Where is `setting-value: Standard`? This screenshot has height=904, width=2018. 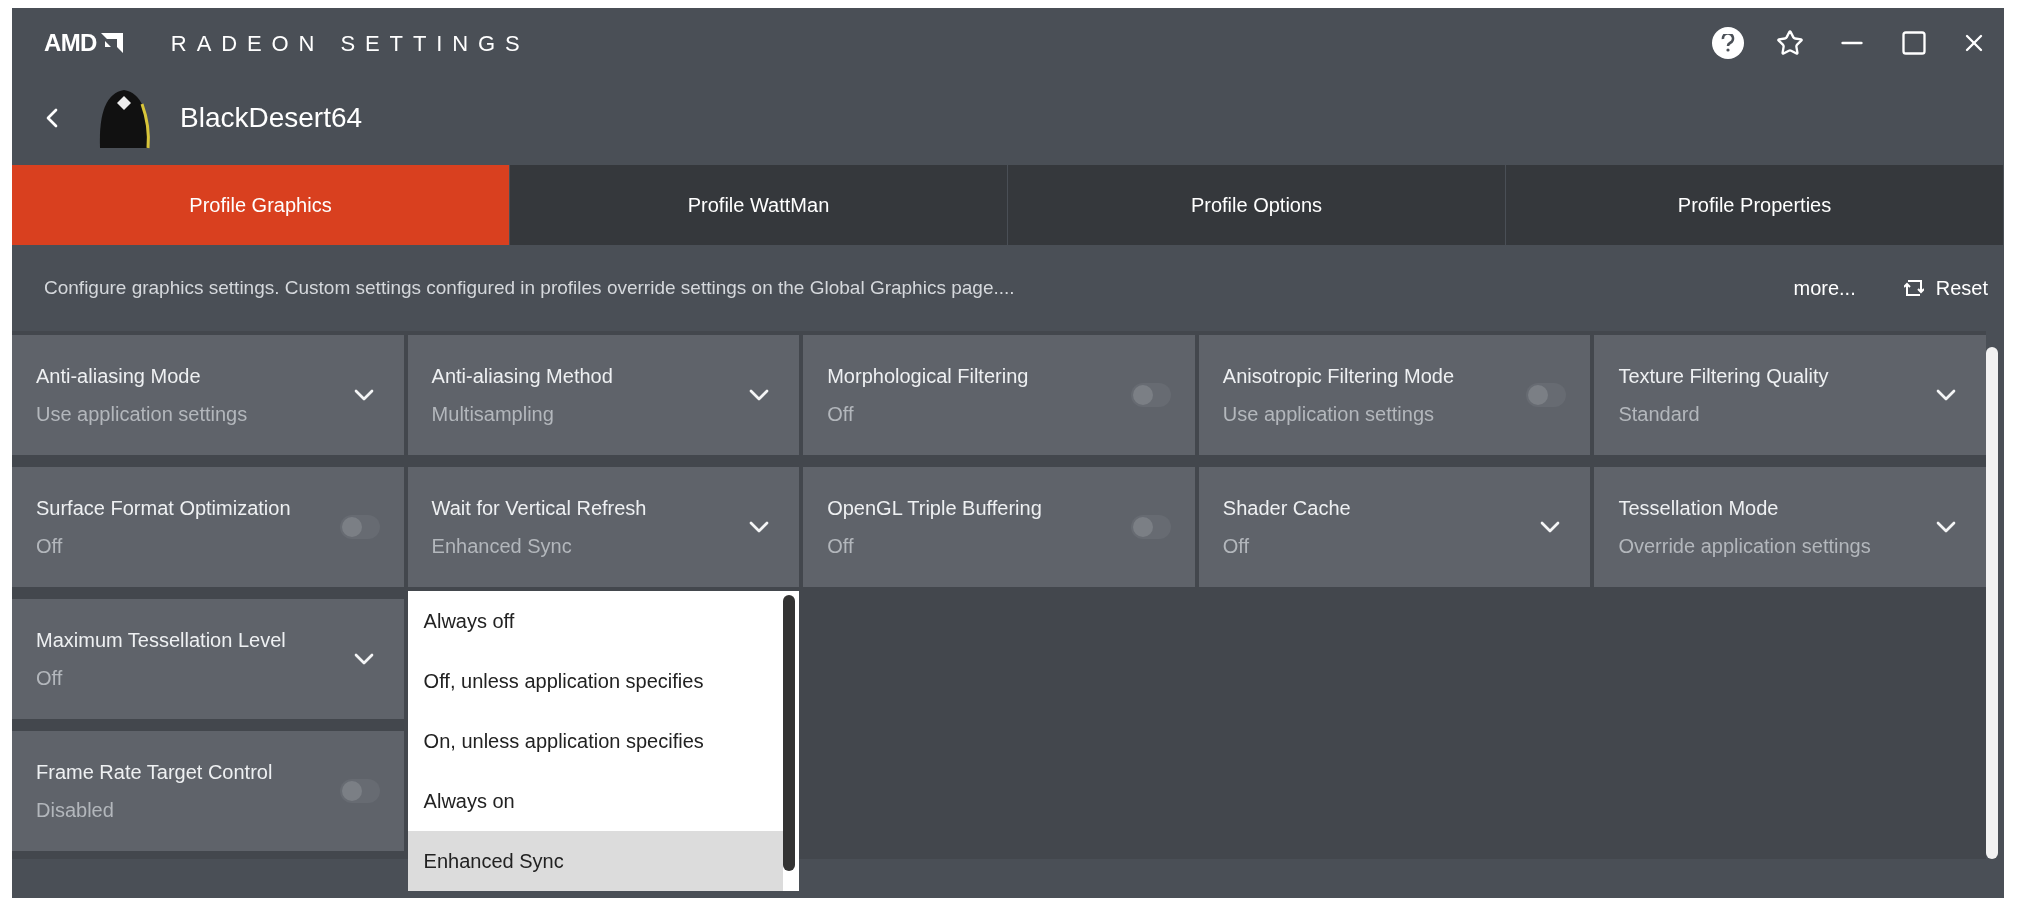 setting-value: Standard is located at coordinates (1659, 414).